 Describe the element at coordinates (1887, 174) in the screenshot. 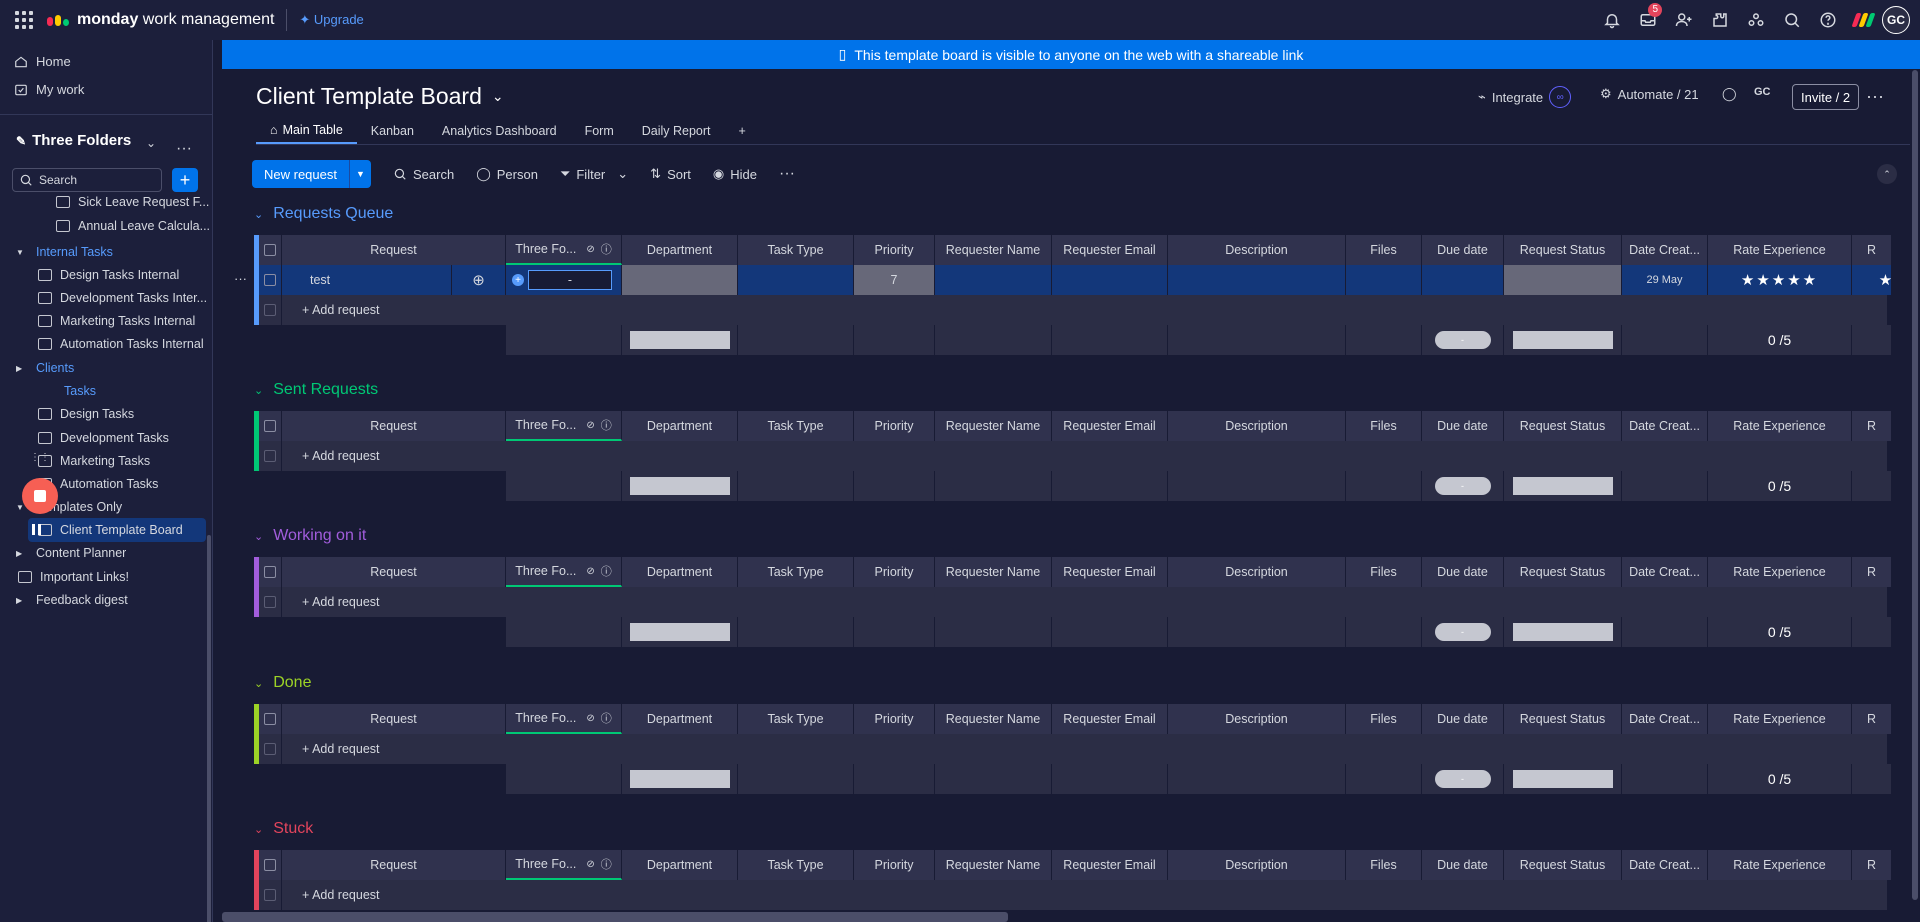

I see `collapse-header-icon: ⌃` at that location.